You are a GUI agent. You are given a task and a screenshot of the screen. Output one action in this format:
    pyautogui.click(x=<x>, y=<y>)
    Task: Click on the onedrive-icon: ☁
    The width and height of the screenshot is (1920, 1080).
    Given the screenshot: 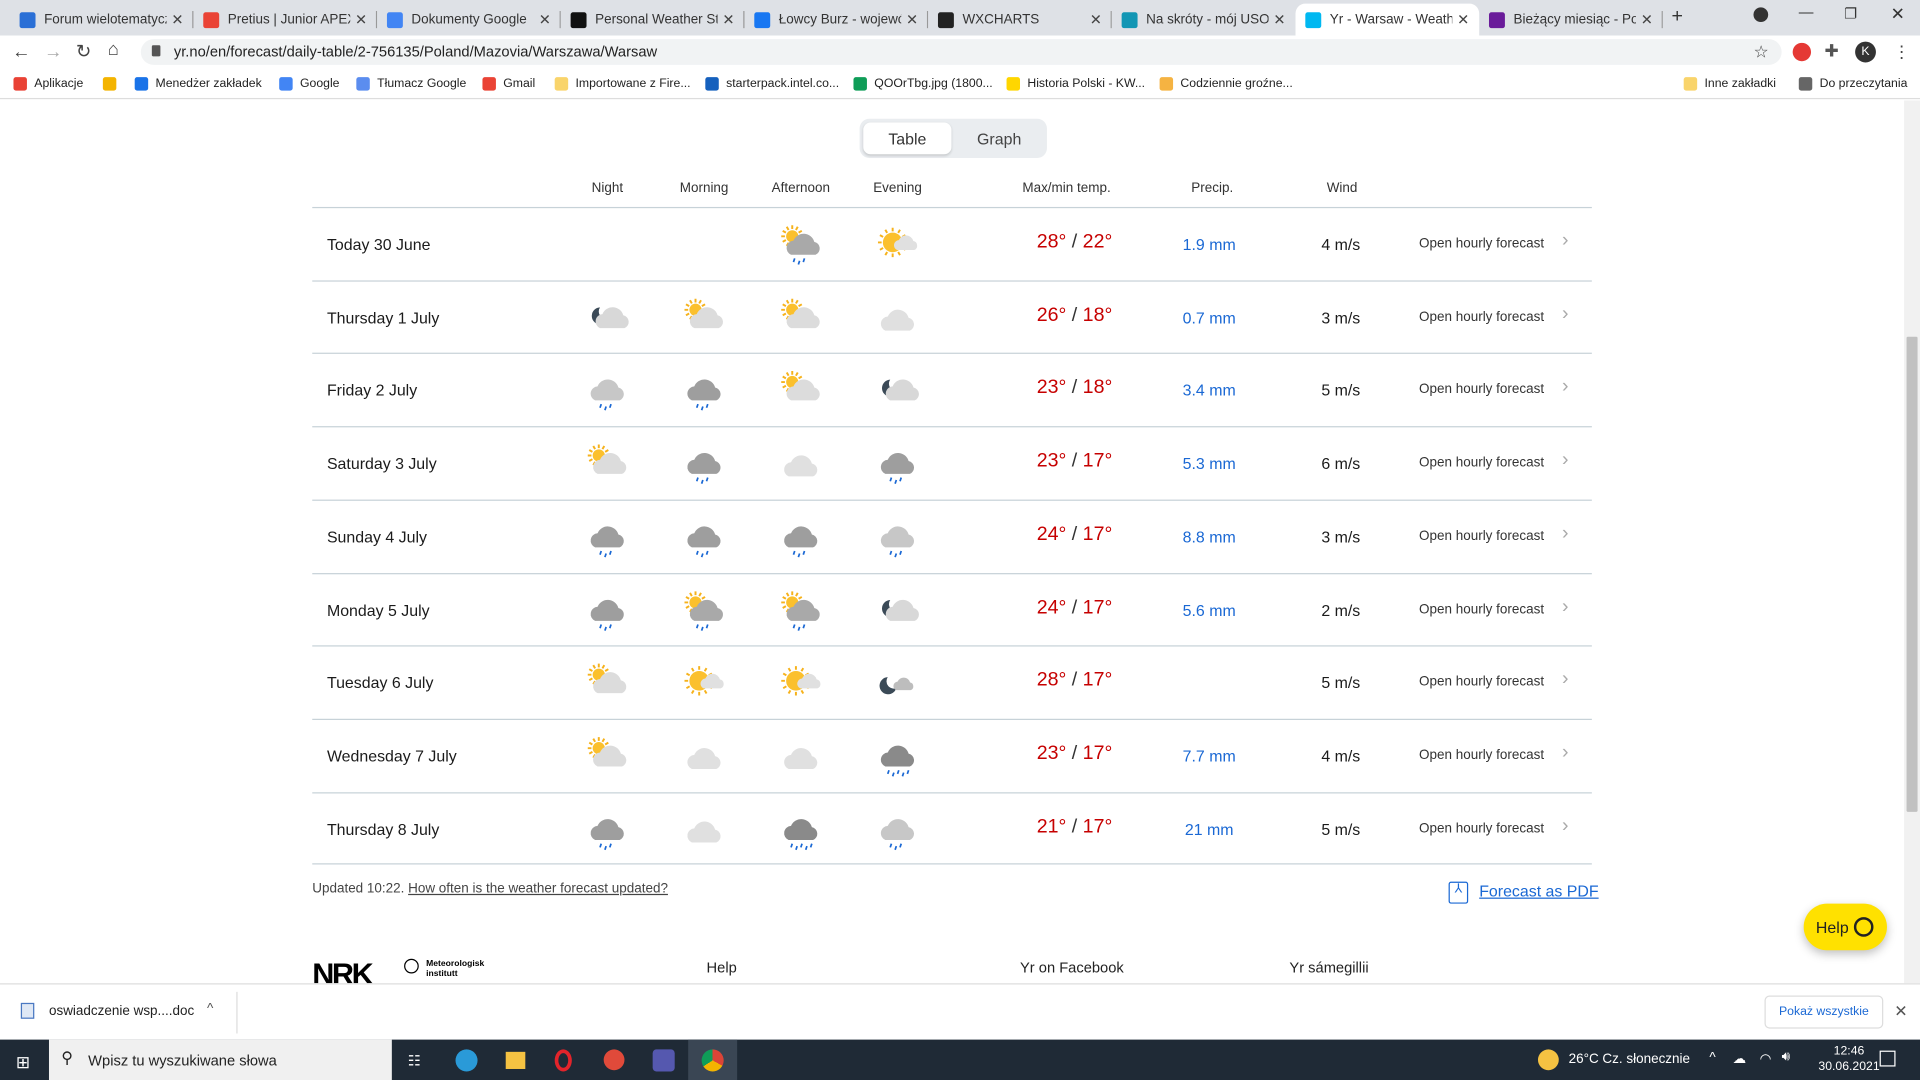 What is the action you would take?
    pyautogui.click(x=1739, y=1059)
    